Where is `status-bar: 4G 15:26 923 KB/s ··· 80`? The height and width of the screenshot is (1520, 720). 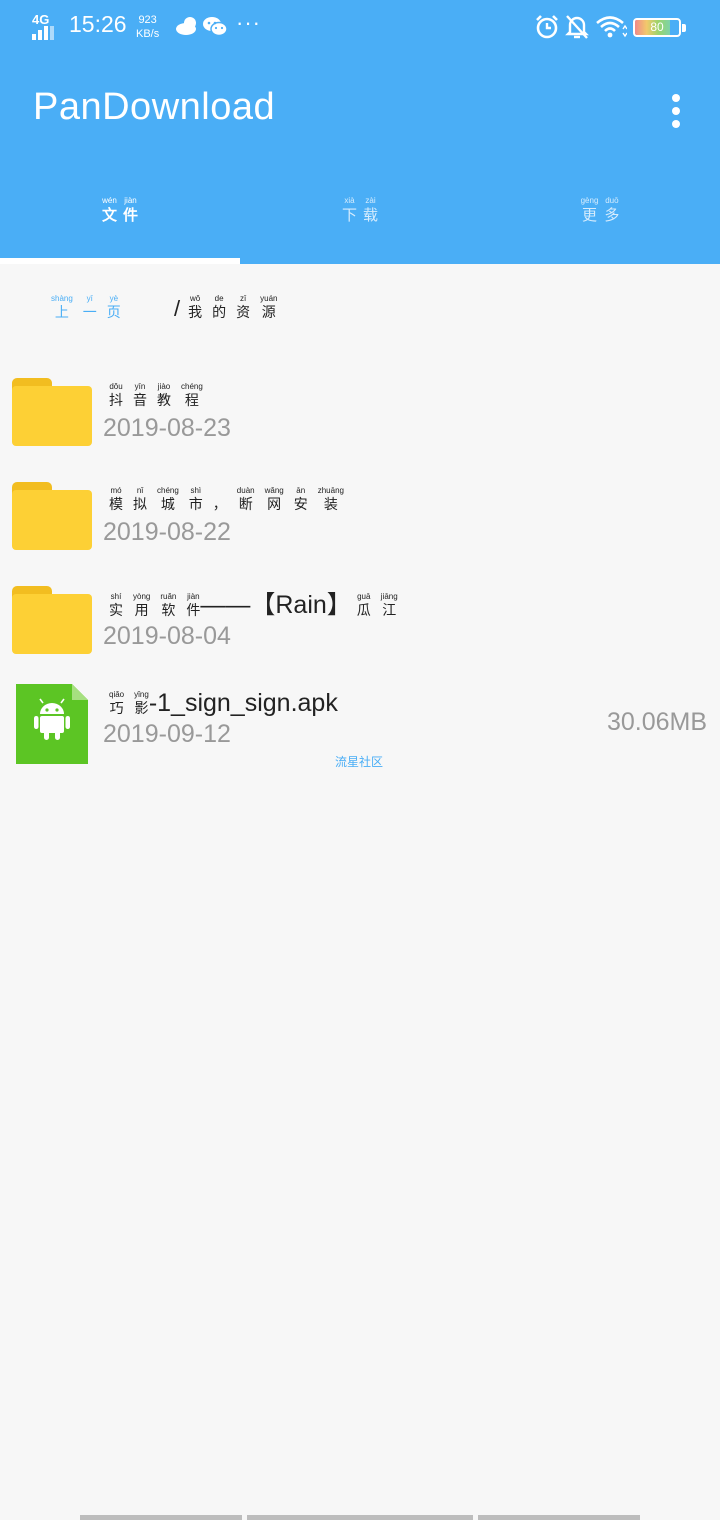 status-bar: 4G 15:26 923 KB/s ··· 80 is located at coordinates (360, 28).